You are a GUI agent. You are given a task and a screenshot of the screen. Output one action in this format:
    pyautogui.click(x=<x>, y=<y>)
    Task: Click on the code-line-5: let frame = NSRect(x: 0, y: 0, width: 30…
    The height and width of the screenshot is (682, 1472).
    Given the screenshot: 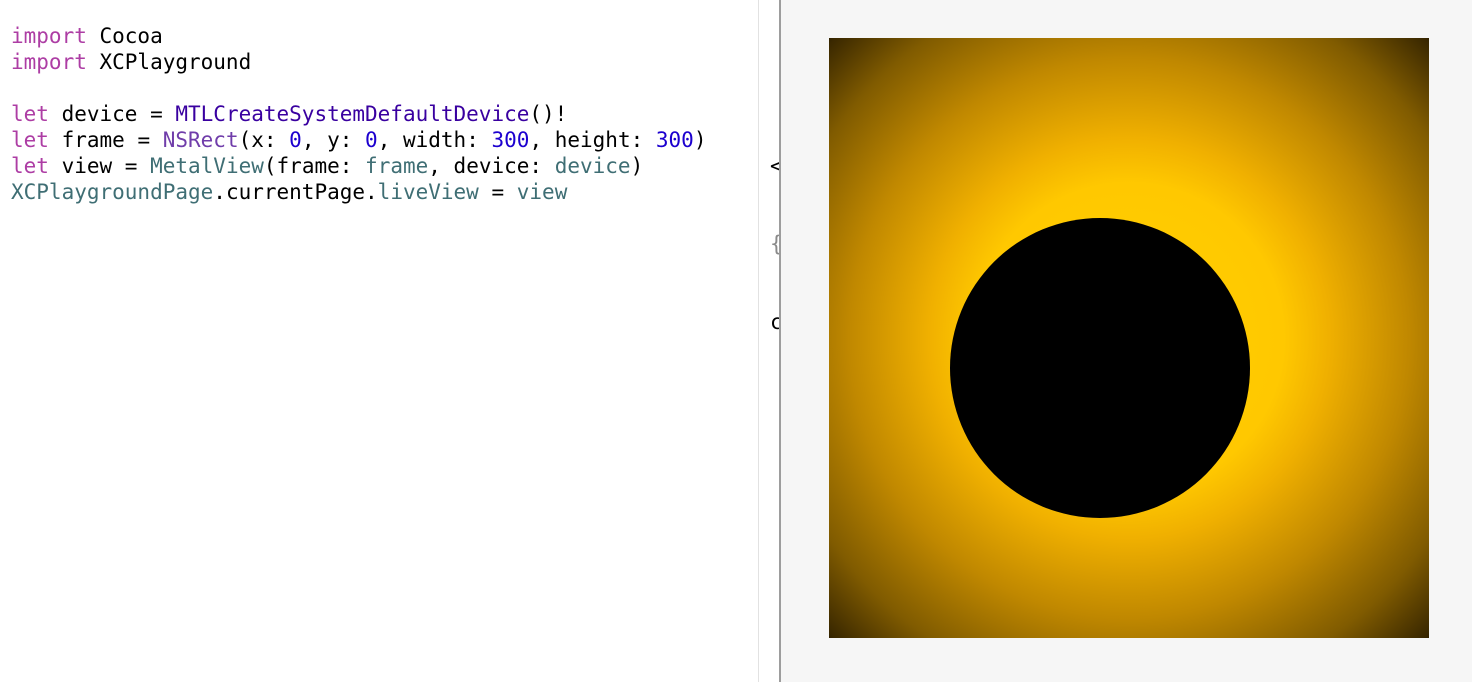 What is the action you would take?
    pyautogui.click(x=358, y=140)
    